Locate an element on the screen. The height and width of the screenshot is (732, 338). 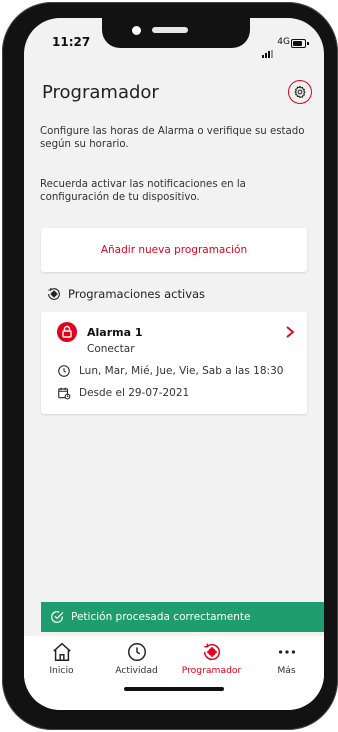
success-toast: Petición procesada correctamente is located at coordinates (182, 617).